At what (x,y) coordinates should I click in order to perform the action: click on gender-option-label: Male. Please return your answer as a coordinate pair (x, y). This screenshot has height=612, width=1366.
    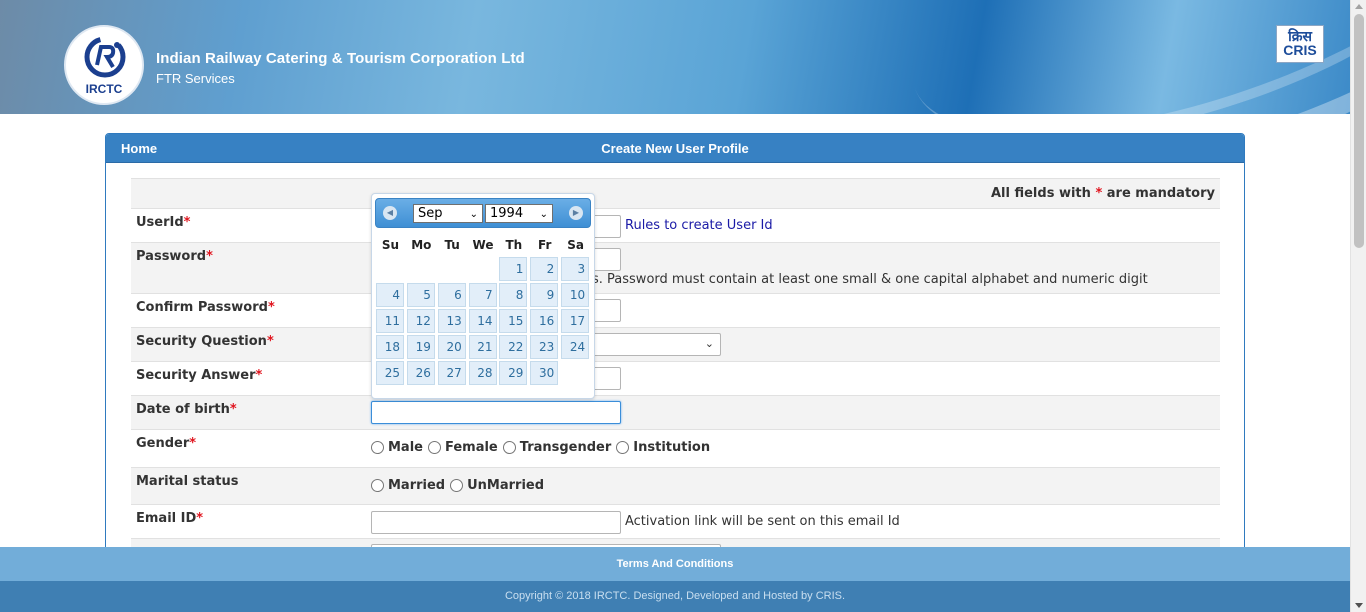
    Looking at the image, I should click on (405, 447).